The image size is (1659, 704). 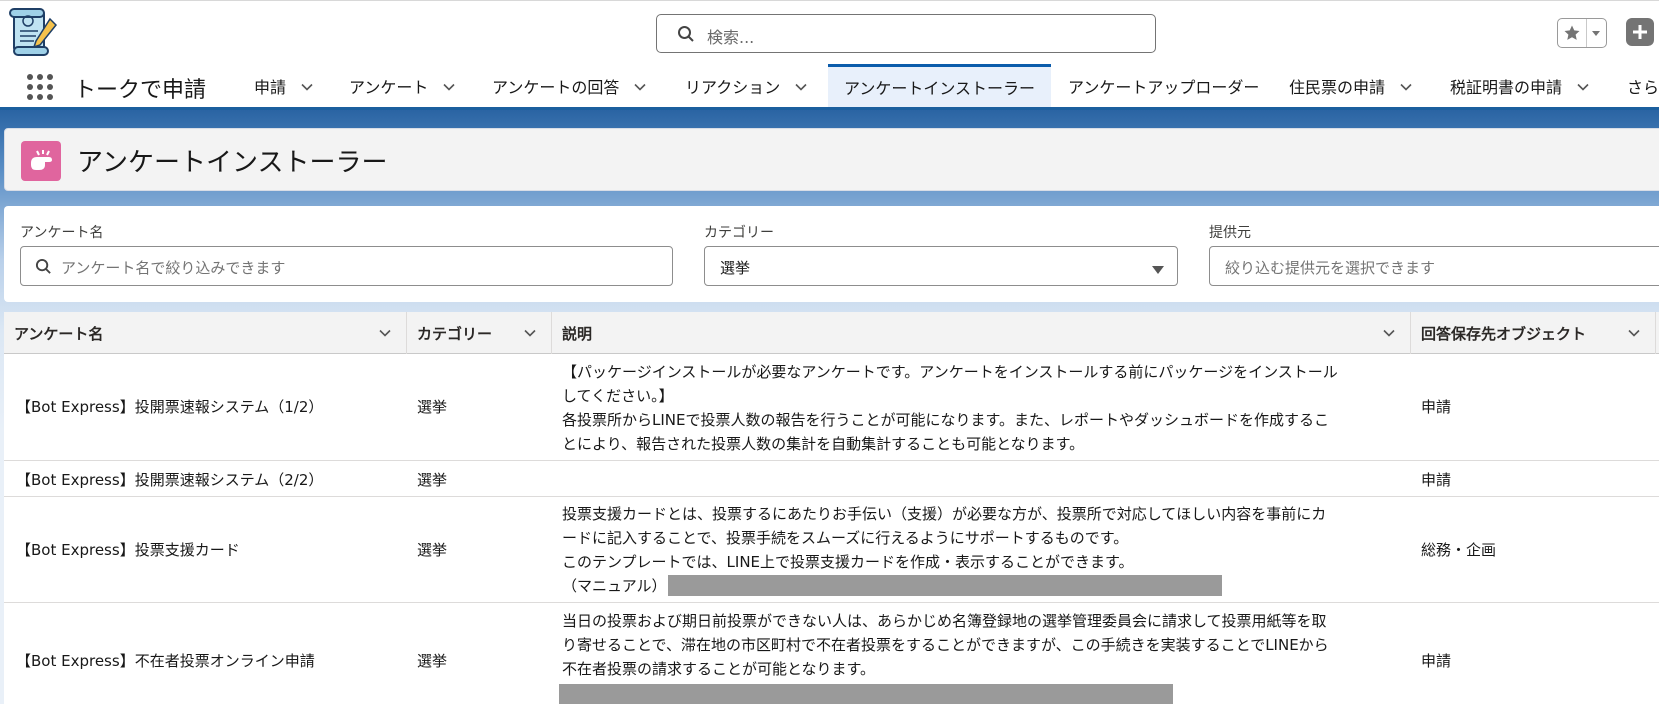 I want to click on description-line: してください。】, so click(x=618, y=396).